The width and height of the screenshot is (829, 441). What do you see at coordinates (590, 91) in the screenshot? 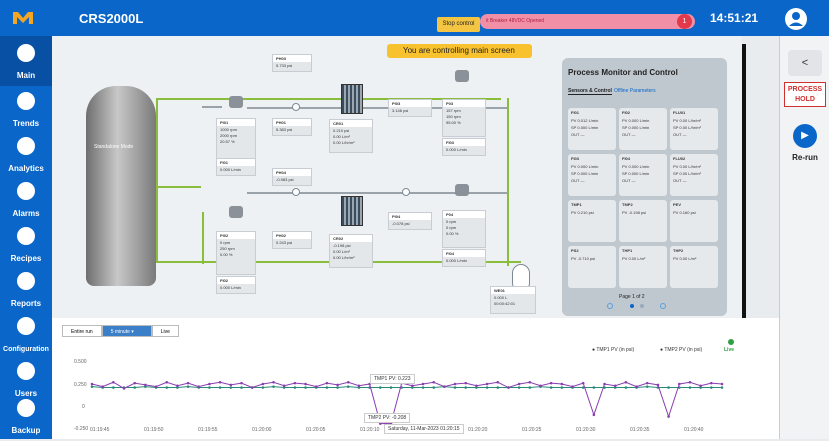
I see `tab-sensors-control: Sensors & Control` at bounding box center [590, 91].